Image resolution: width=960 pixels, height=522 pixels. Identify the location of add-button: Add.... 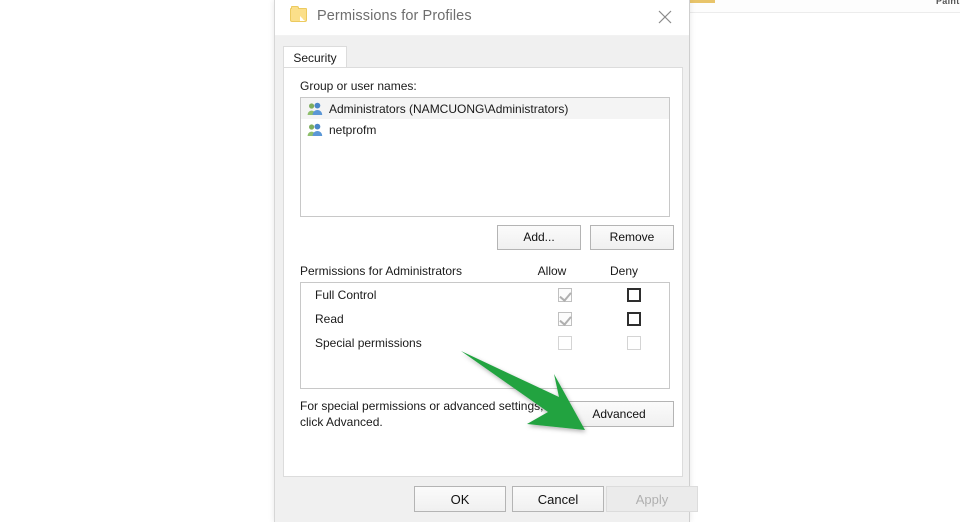
(539, 237).